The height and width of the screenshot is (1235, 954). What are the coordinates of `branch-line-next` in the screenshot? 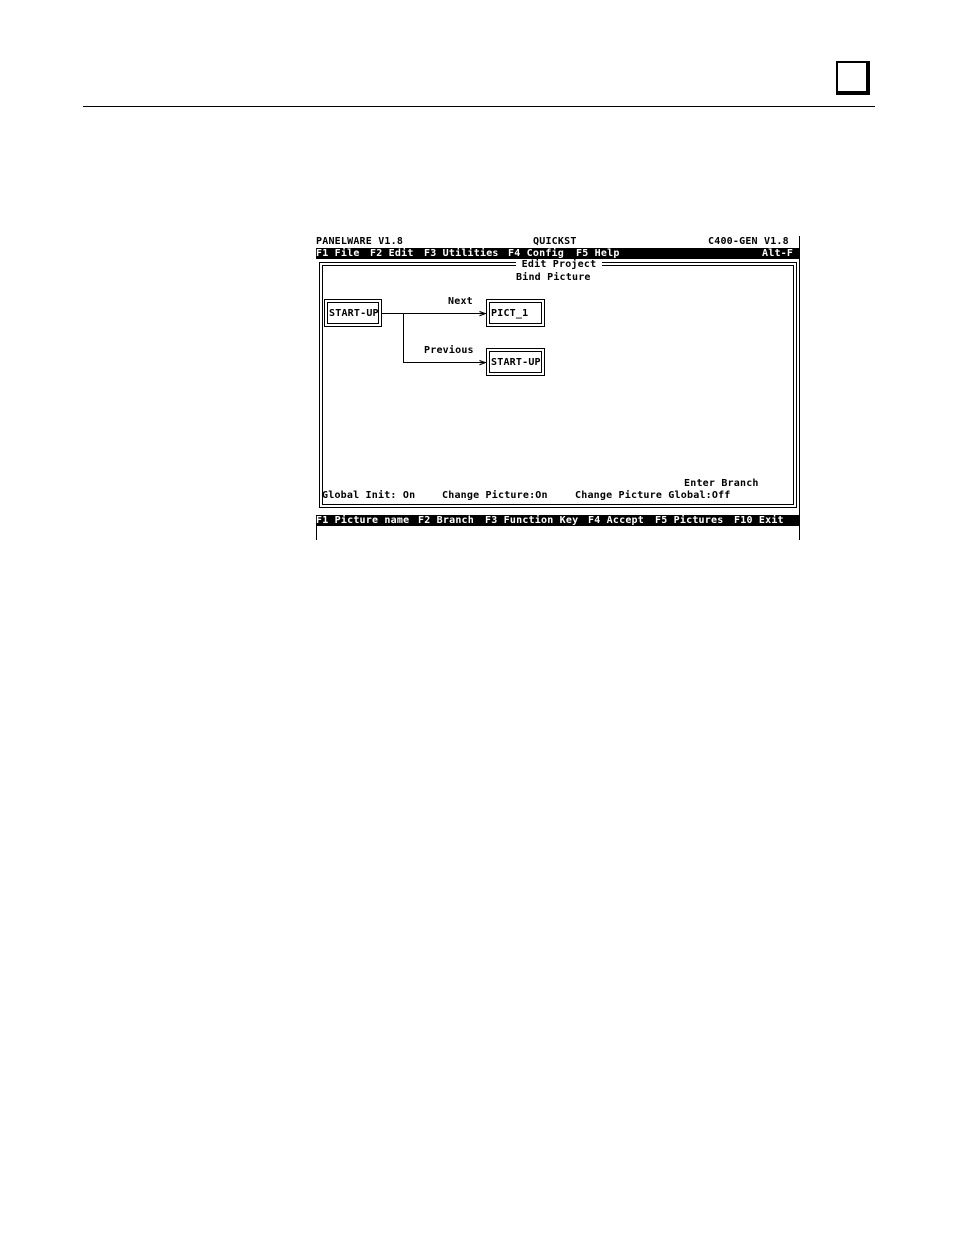 It's located at (434, 313).